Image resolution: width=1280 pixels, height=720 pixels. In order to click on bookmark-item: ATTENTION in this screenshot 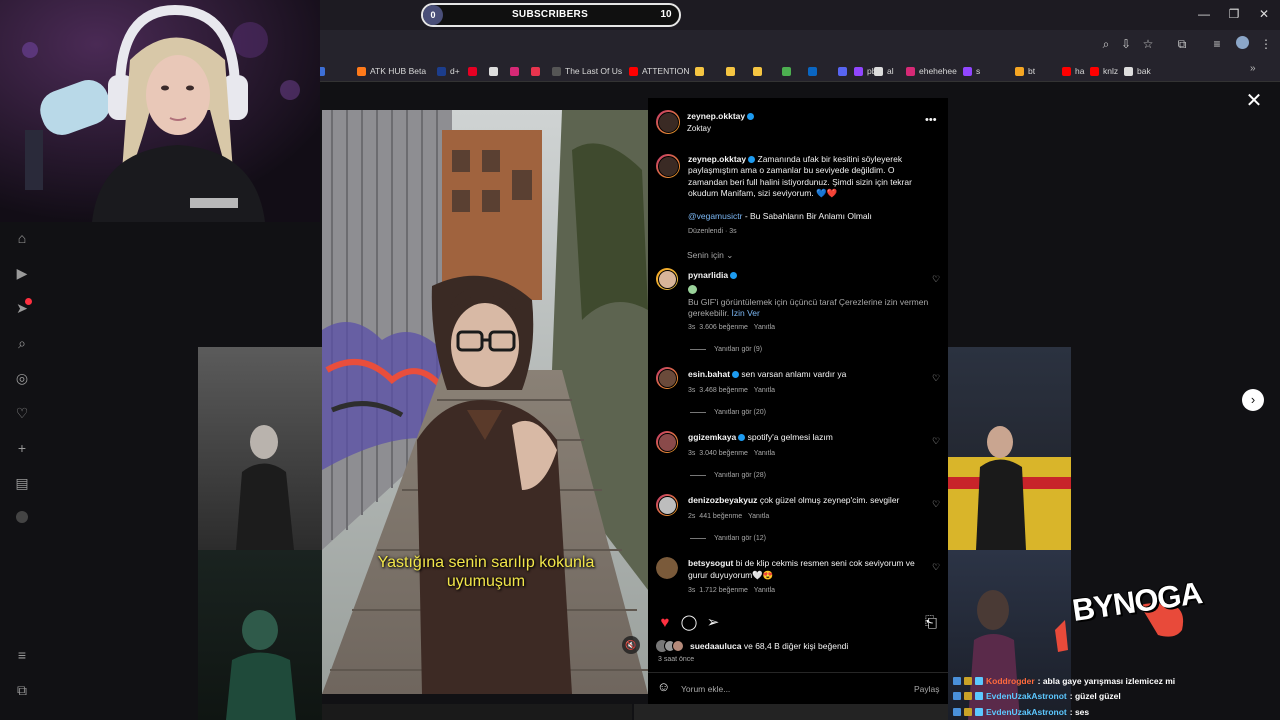, I will do `click(659, 71)`.